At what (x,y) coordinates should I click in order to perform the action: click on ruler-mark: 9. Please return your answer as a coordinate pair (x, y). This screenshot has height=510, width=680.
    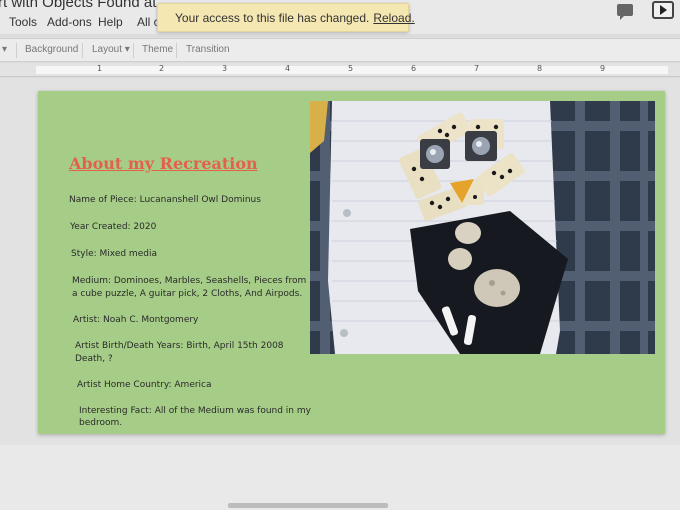
    Looking at the image, I should click on (603, 68).